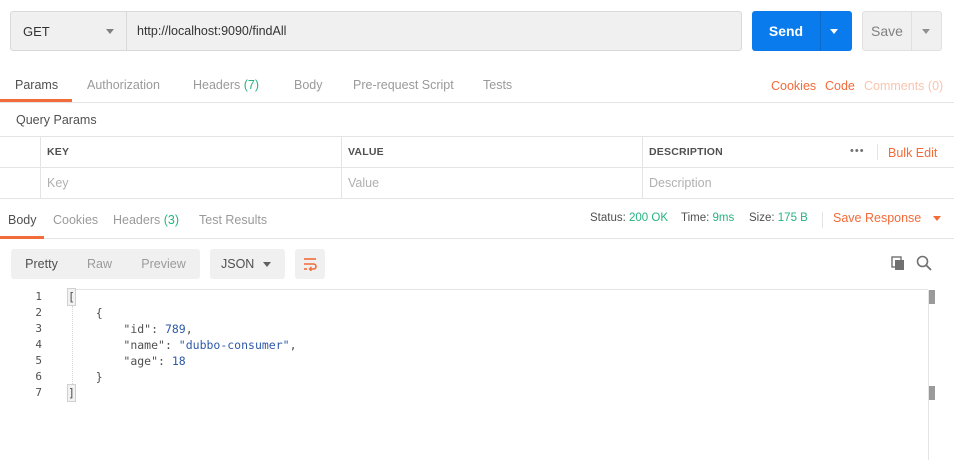 The width and height of the screenshot is (954, 460). What do you see at coordinates (212, 31) in the screenshot?
I see `url-value: http://localhost:9090/findAll` at bounding box center [212, 31].